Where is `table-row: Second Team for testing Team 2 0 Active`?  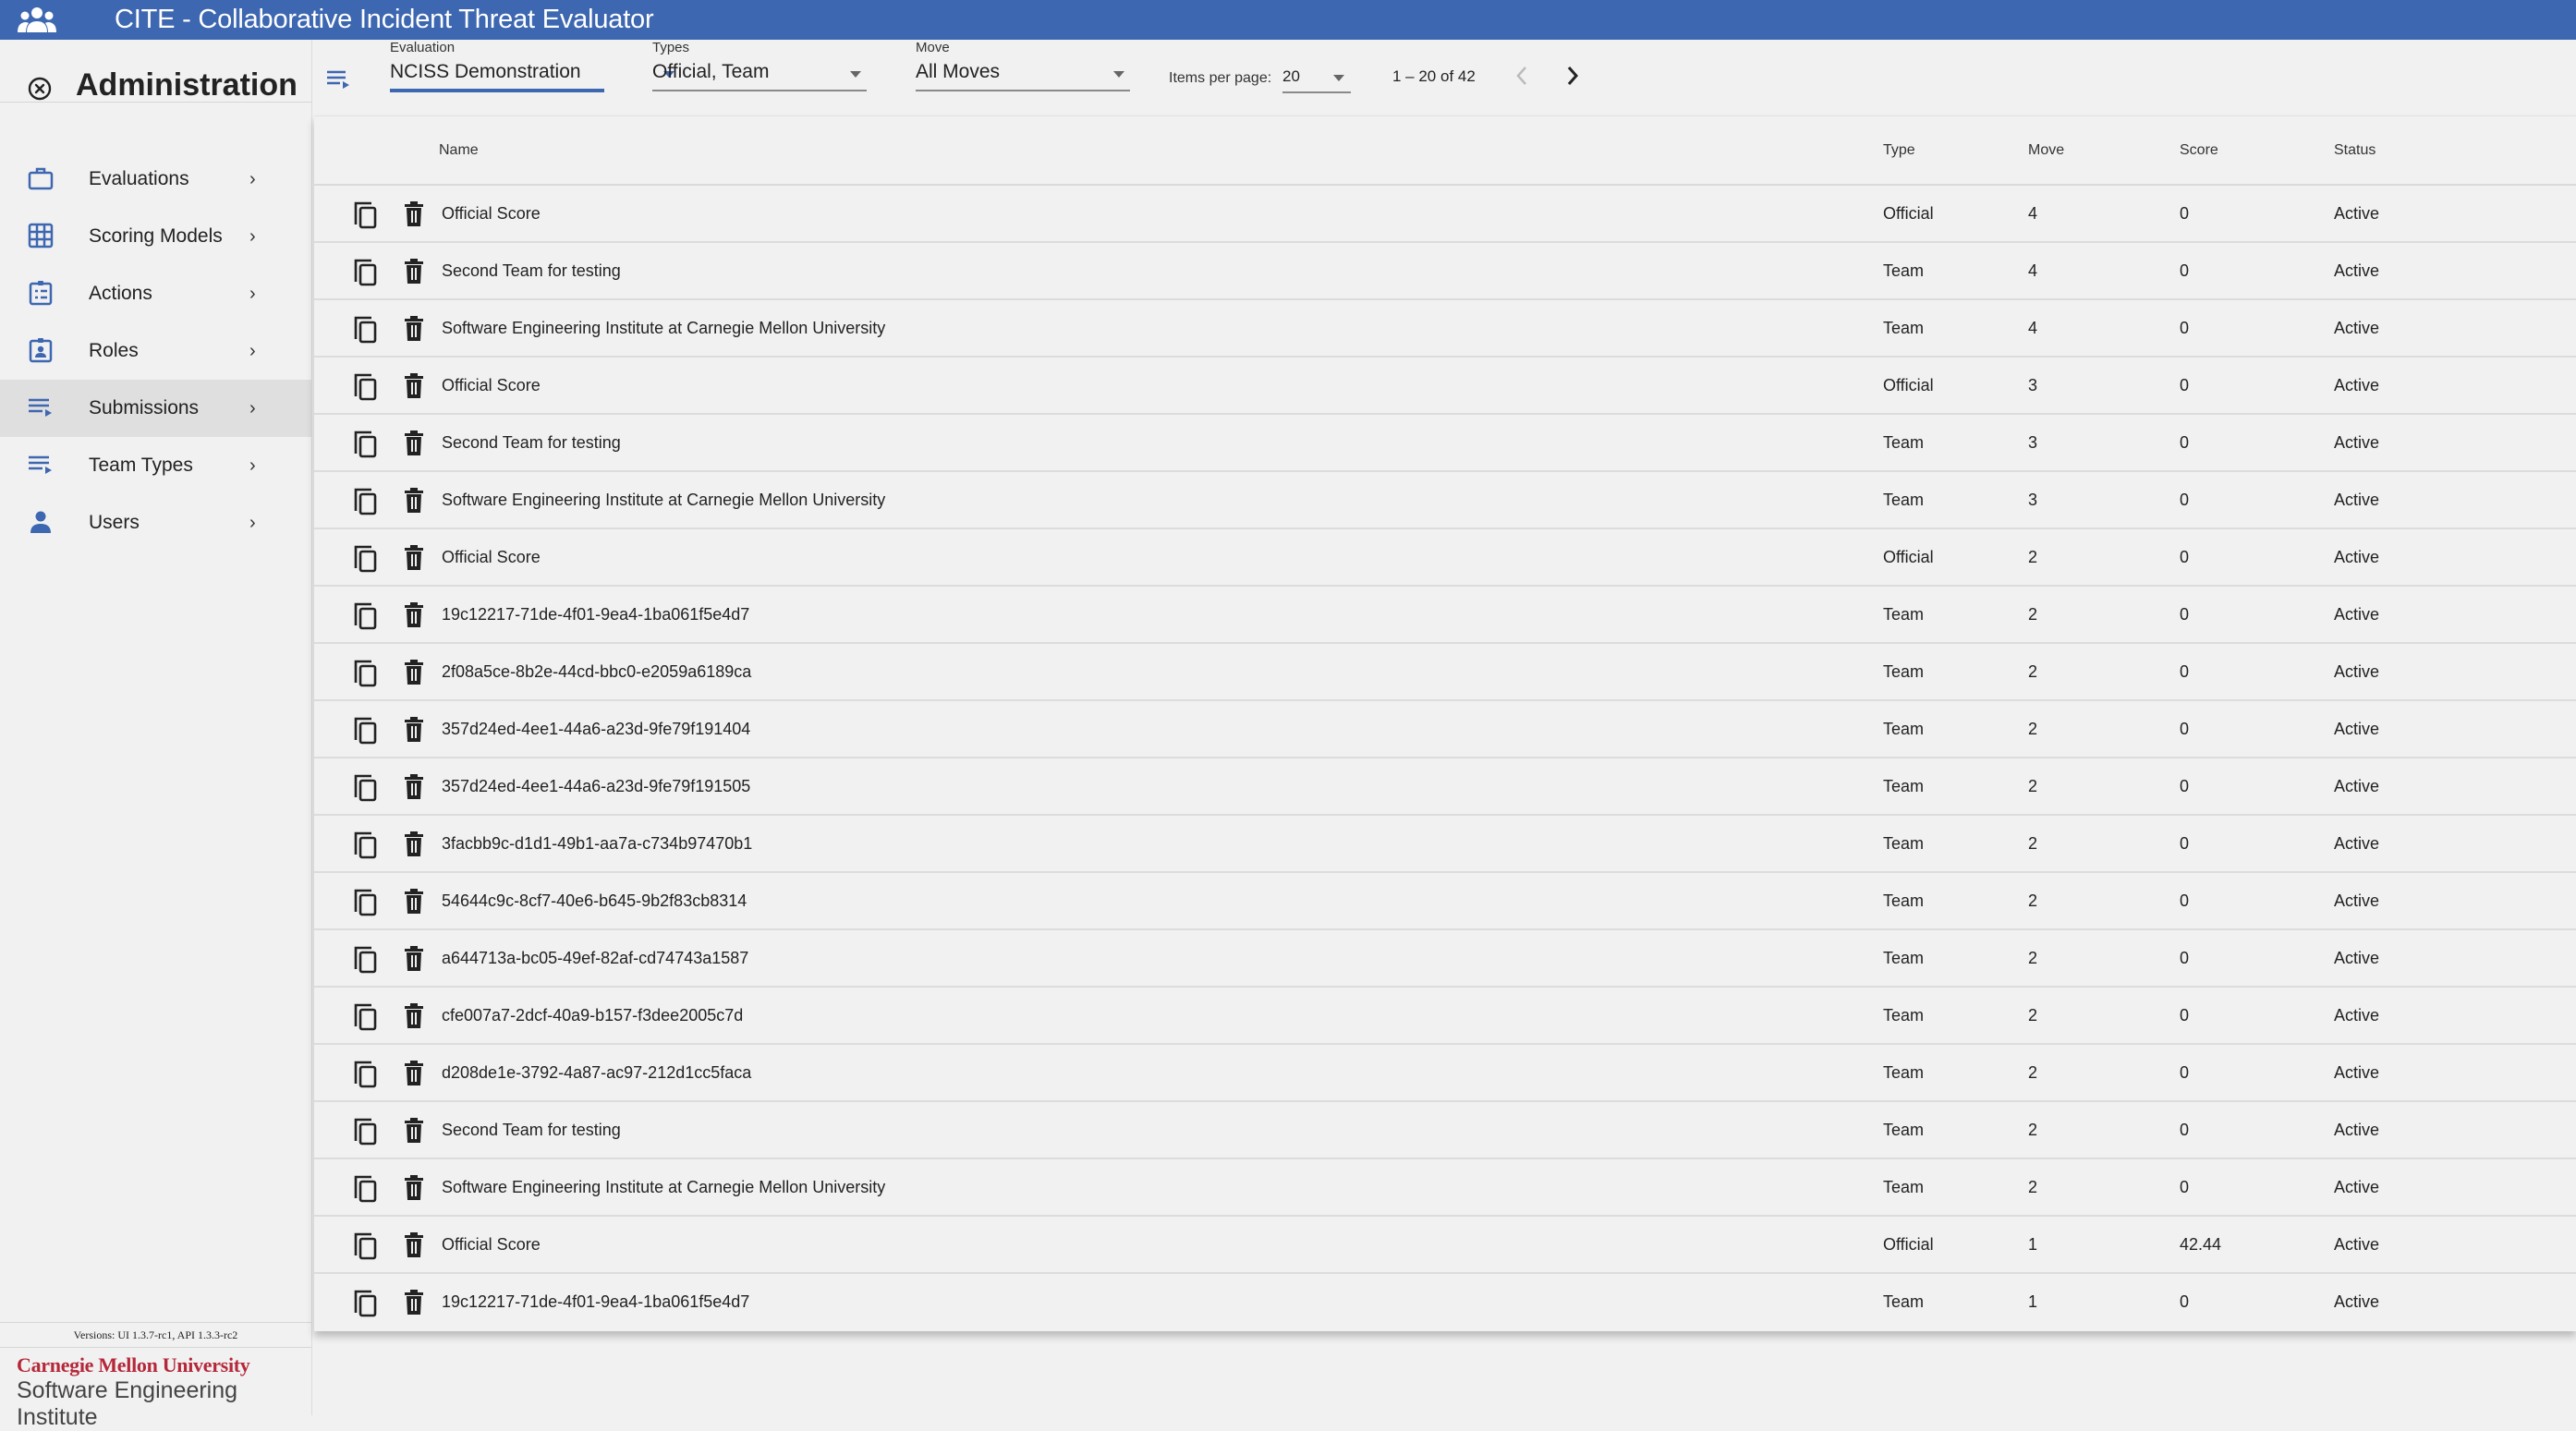 table-row: Second Team for testing Team 2 0 Active is located at coordinates (1445, 1130).